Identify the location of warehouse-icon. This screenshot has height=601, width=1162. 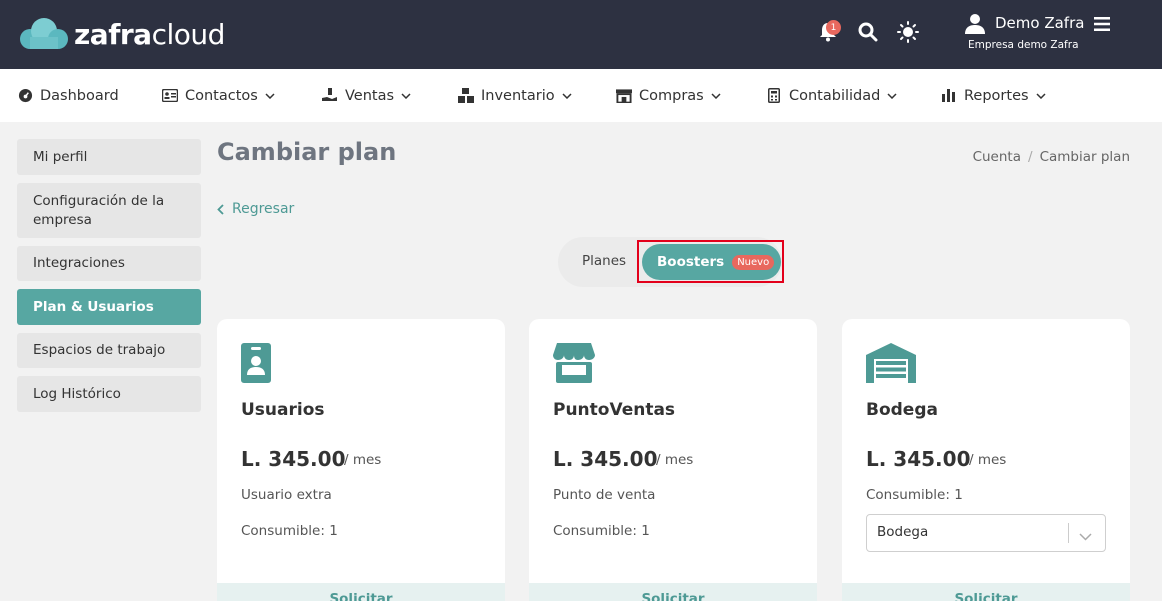
(891, 365).